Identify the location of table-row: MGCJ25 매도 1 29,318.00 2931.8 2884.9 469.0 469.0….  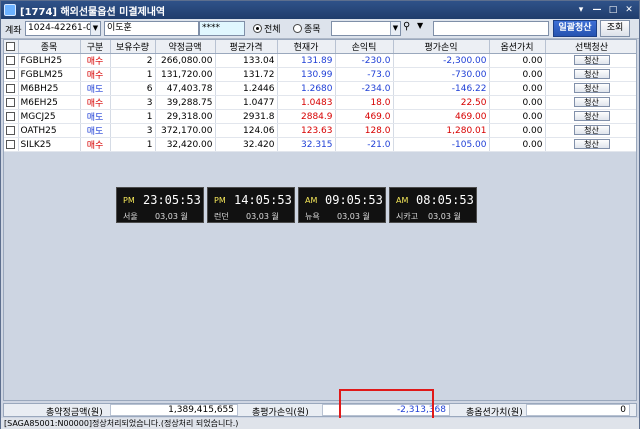
(320, 116).